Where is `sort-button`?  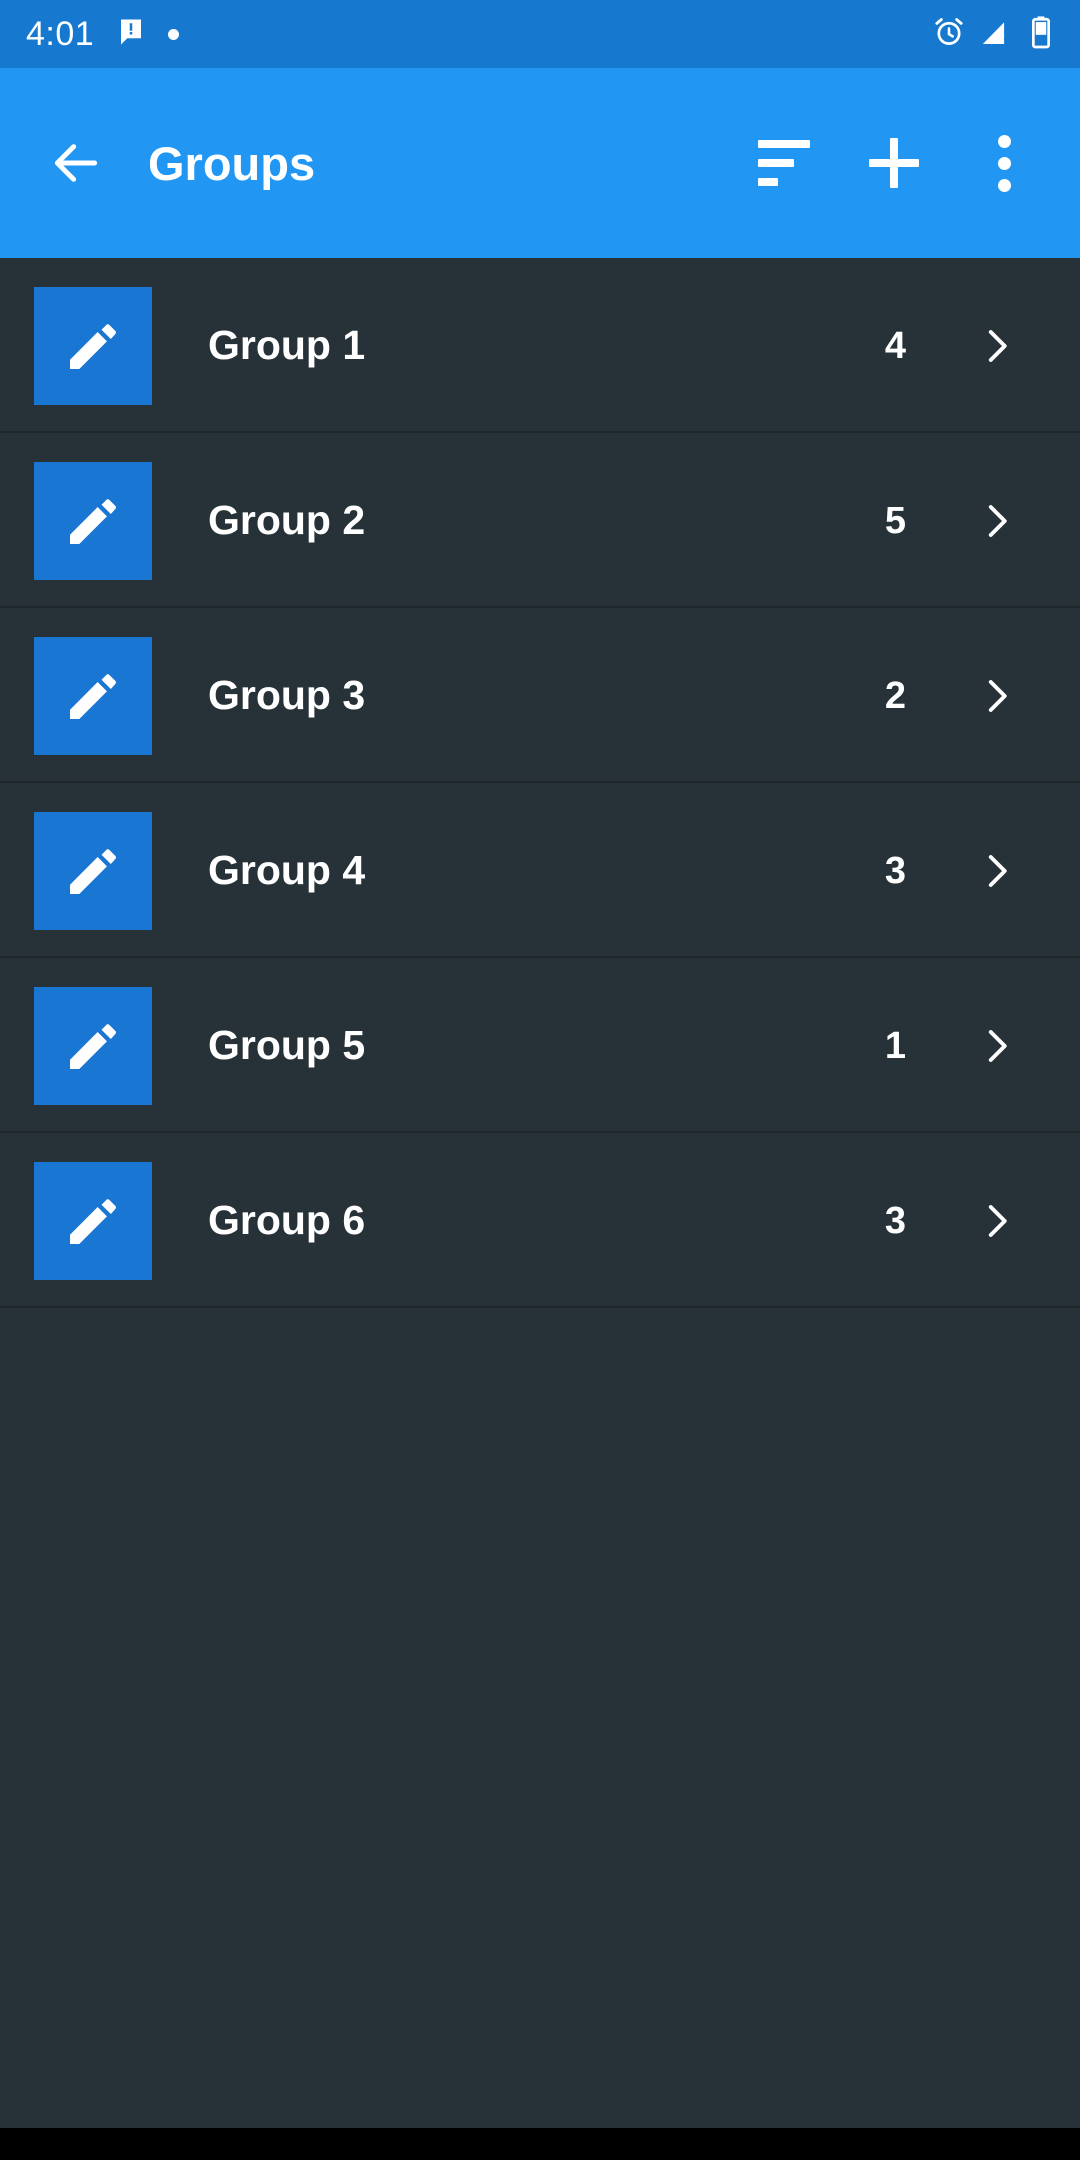 sort-button is located at coordinates (784, 163).